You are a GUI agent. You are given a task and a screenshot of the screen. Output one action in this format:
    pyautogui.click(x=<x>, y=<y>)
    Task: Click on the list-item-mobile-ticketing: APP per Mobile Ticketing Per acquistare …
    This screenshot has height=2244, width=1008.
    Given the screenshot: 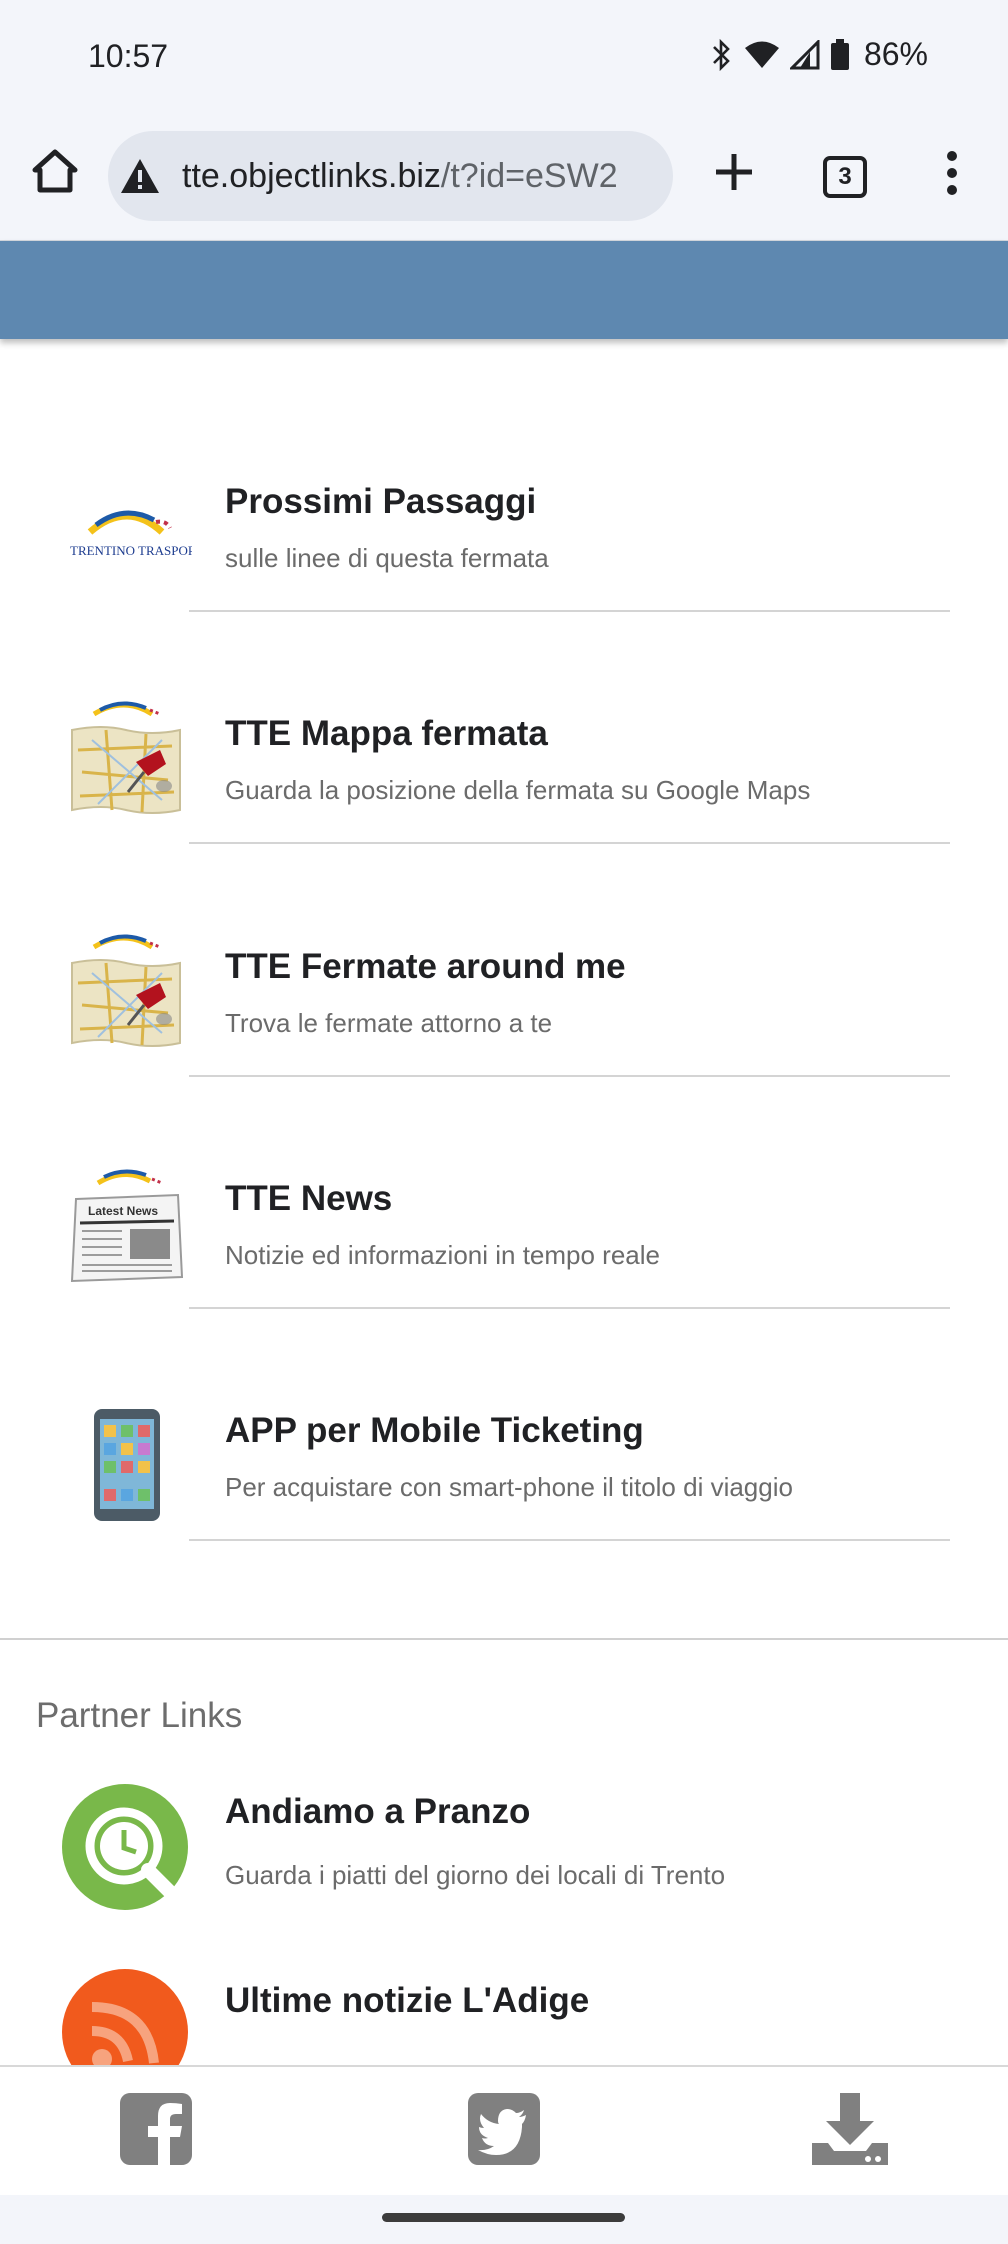 What is the action you would take?
    pyautogui.click(x=504, y=1475)
    